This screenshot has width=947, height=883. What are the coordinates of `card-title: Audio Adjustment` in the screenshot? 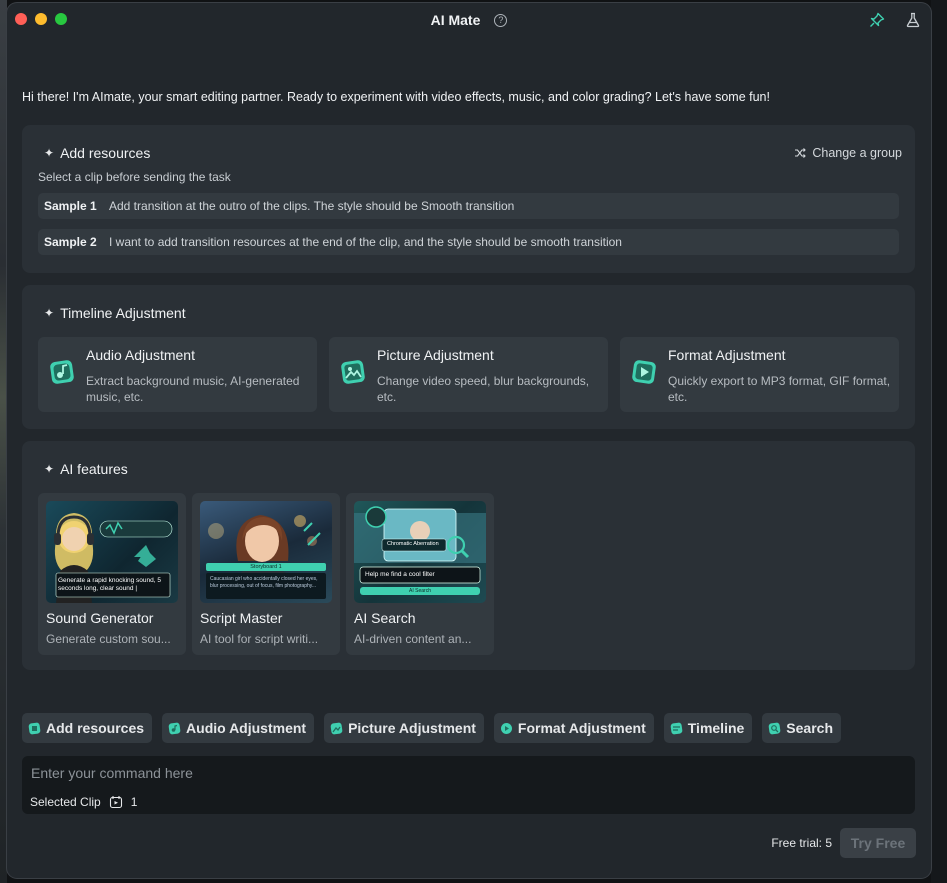 It's located at (140, 355).